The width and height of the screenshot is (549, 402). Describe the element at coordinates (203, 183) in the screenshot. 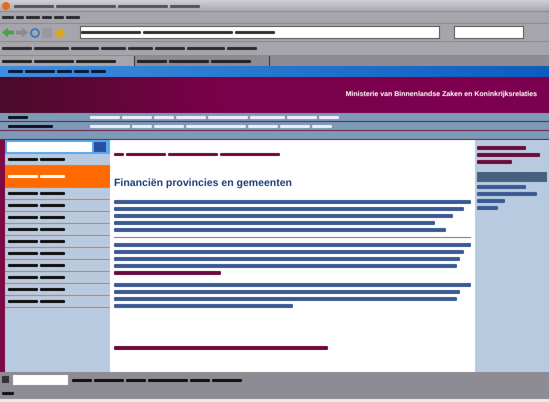

I see `page-title: Financiën provincies en gemeenten` at that location.